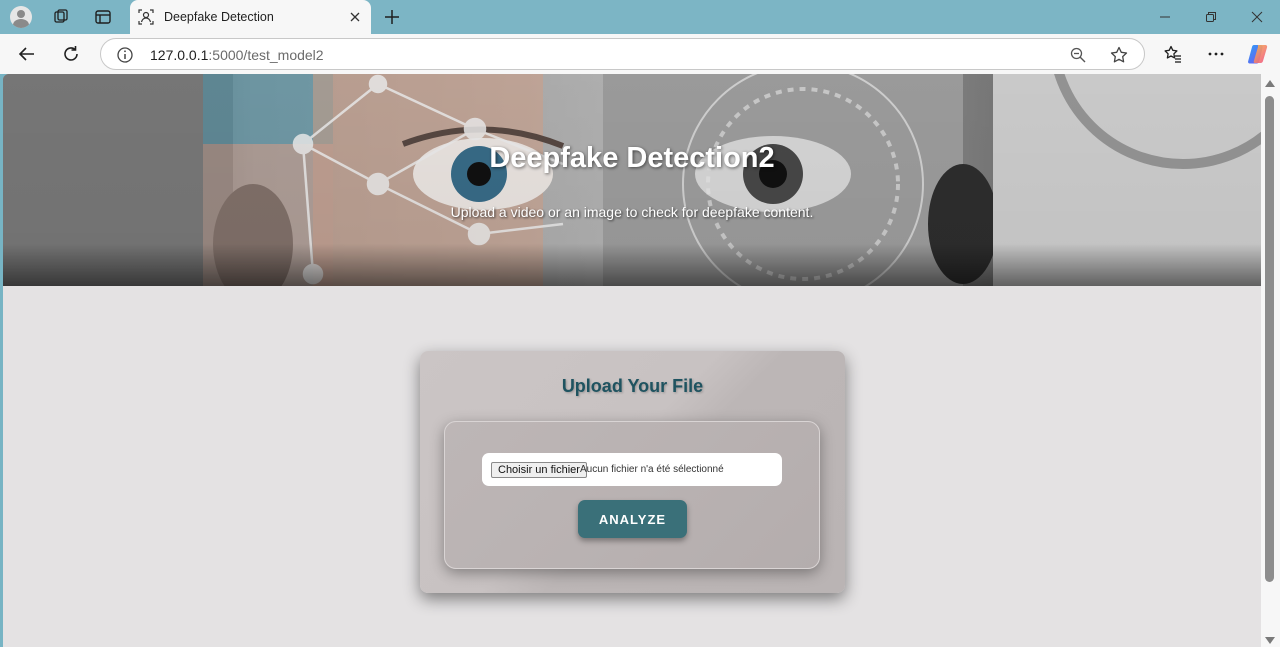 The width and height of the screenshot is (1280, 647). What do you see at coordinates (652, 469) in the screenshot?
I see `file-status-text: Aucun fichier n'a été sélectionné` at bounding box center [652, 469].